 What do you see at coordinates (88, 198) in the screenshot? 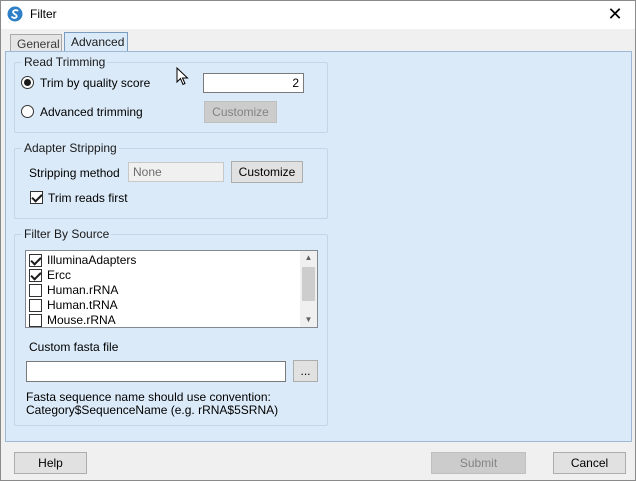
I see `trim-reads-first-label: Trim reads first` at bounding box center [88, 198].